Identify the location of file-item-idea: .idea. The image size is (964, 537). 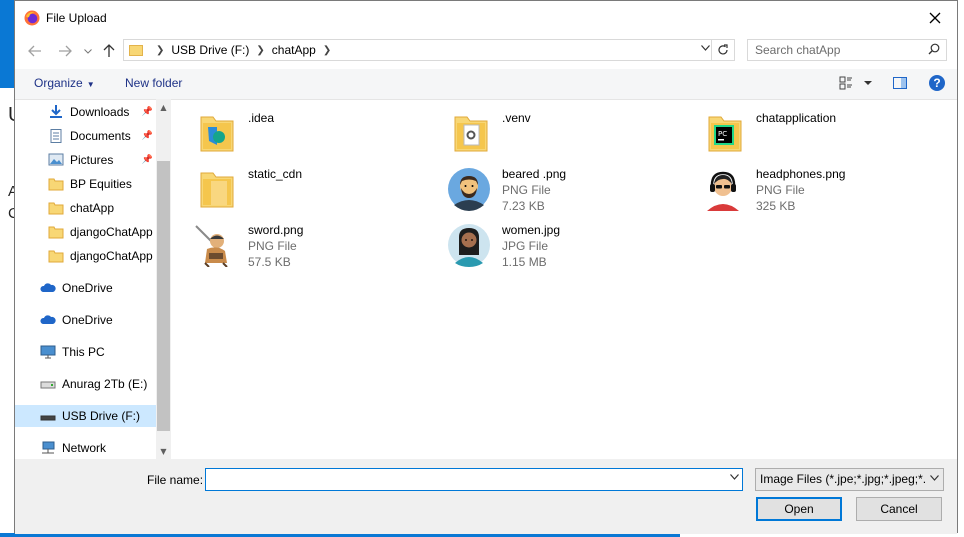
(298, 131).